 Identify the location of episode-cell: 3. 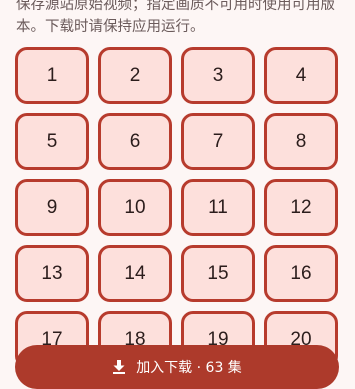
(218, 75).